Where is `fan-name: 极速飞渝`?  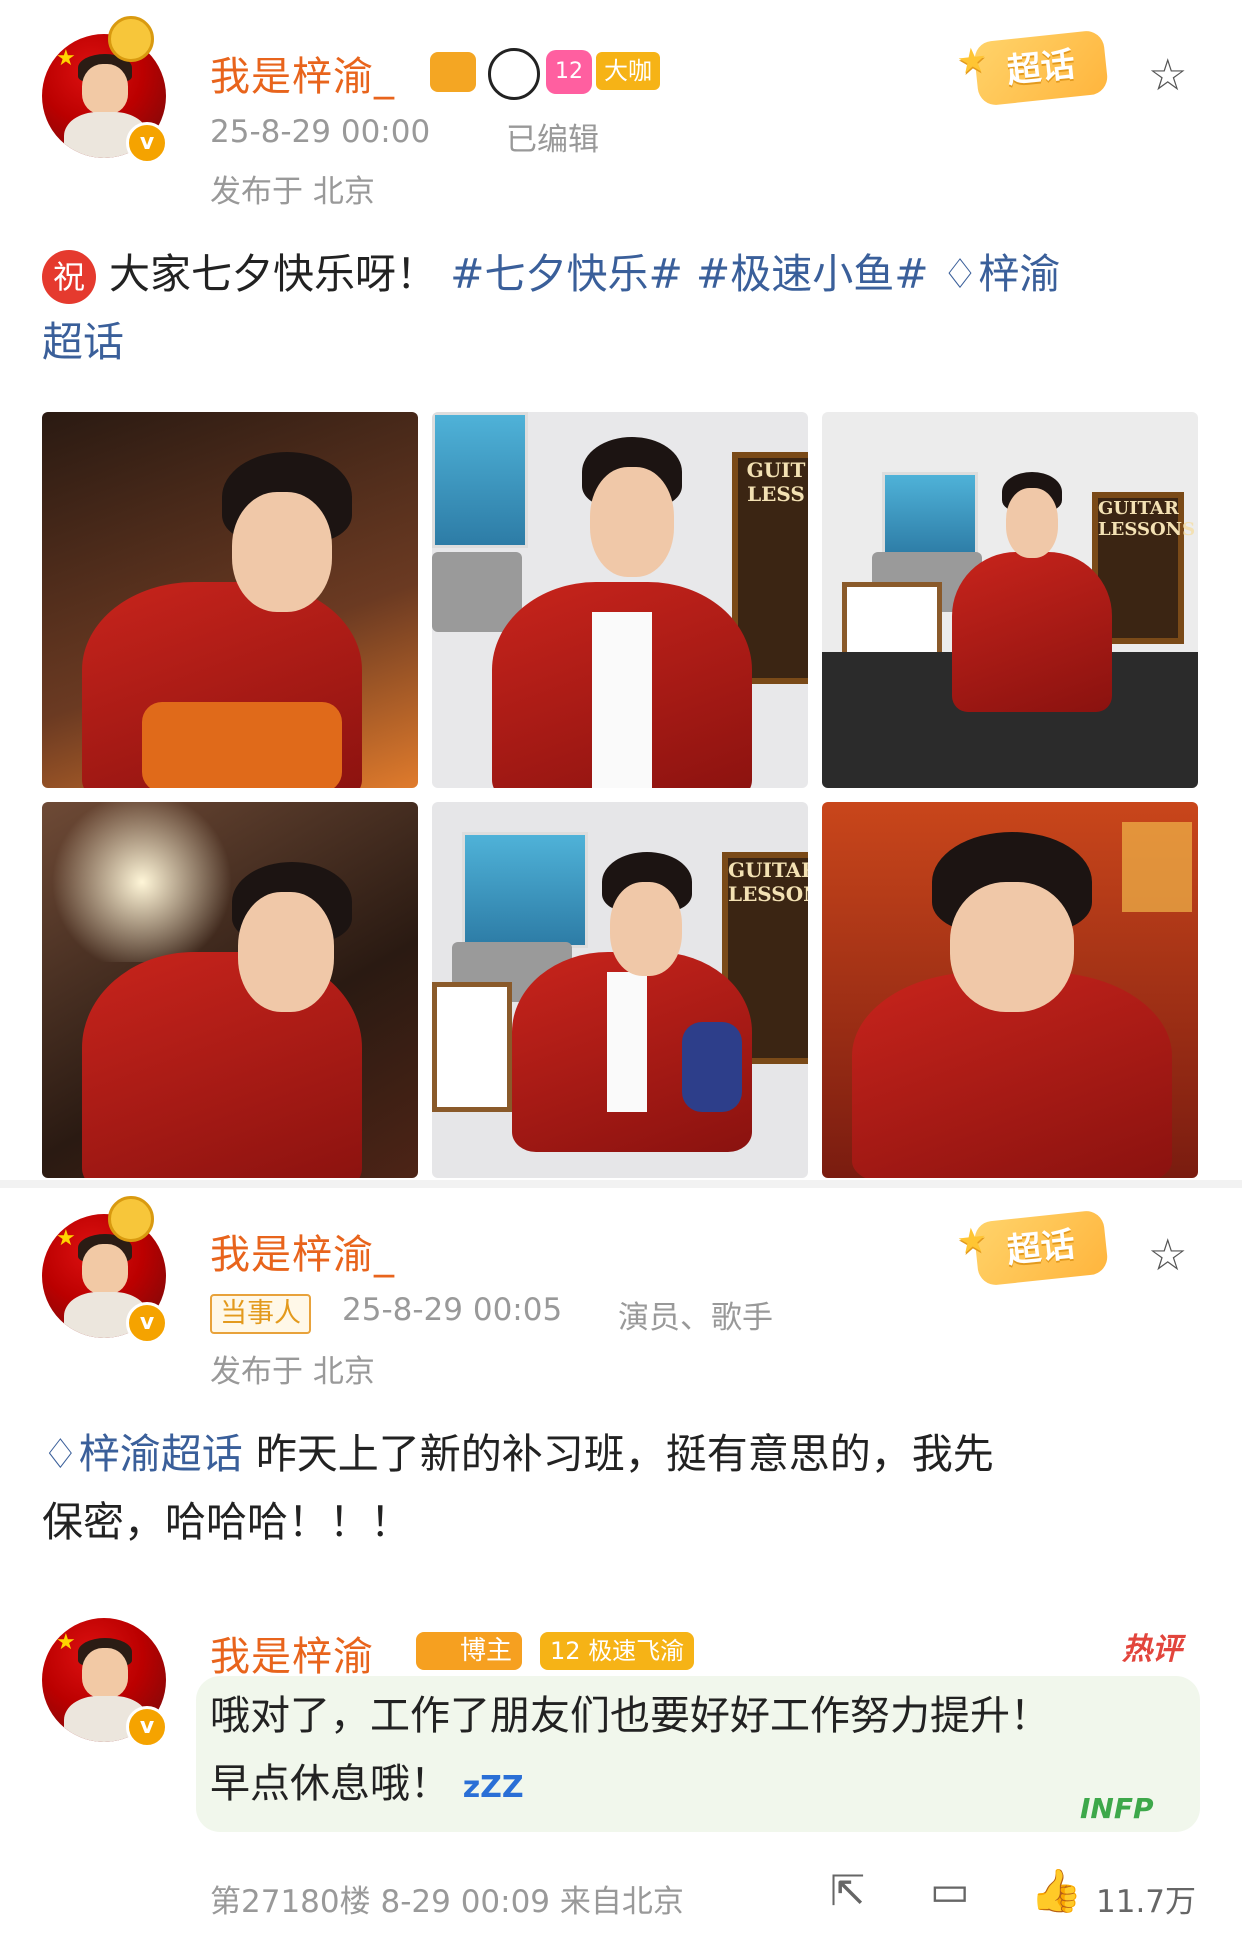
fan-name: 极速飞渝 is located at coordinates (636, 1651).